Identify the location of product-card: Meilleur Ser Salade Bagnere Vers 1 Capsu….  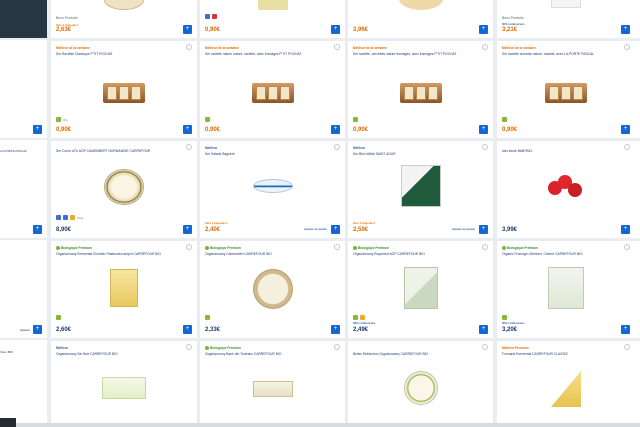
(272, 189).